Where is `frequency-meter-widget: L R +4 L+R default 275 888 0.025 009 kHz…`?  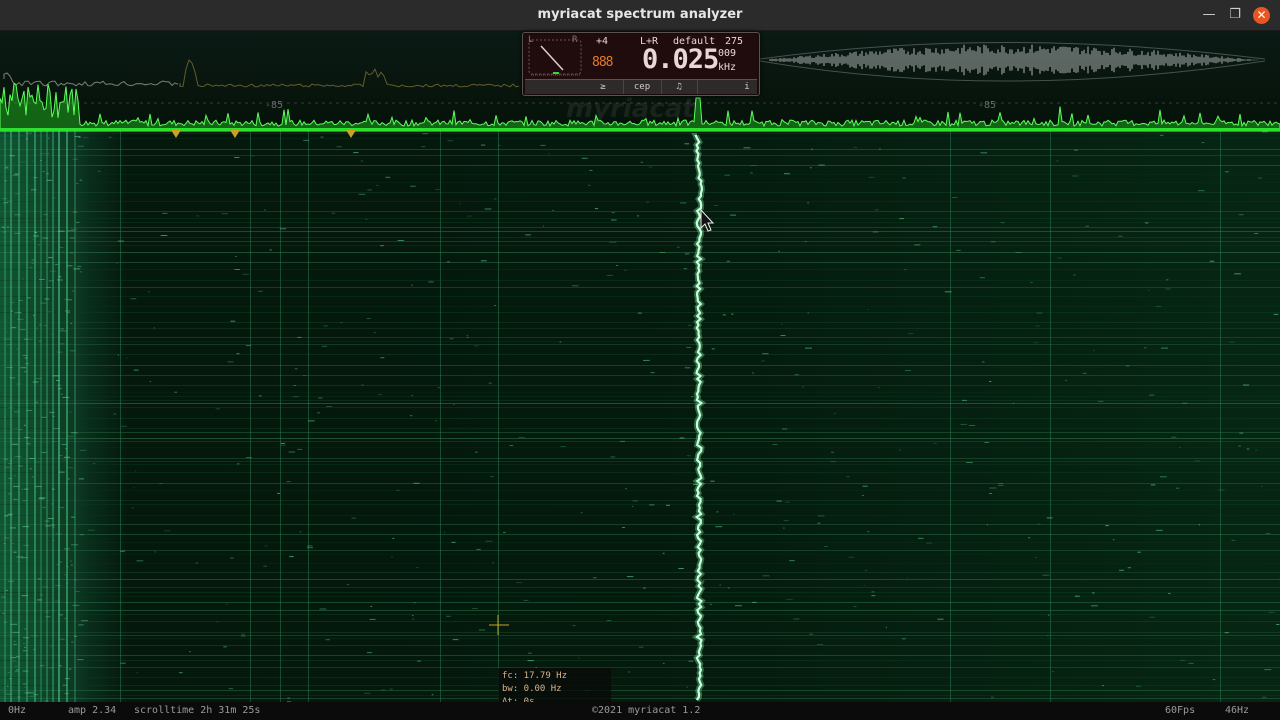 frequency-meter-widget: L R +4 L+R default 275 888 0.025 009 kHz… is located at coordinates (641, 64).